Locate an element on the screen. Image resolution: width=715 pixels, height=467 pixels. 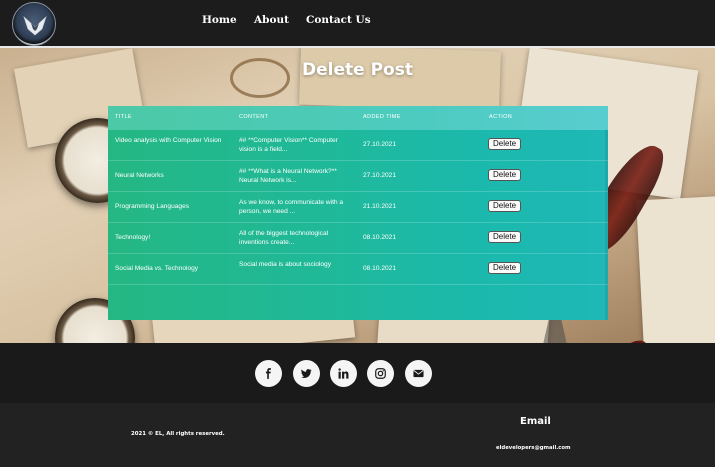
post-title: Social Media vs. Technology is located at coordinates (157, 268).